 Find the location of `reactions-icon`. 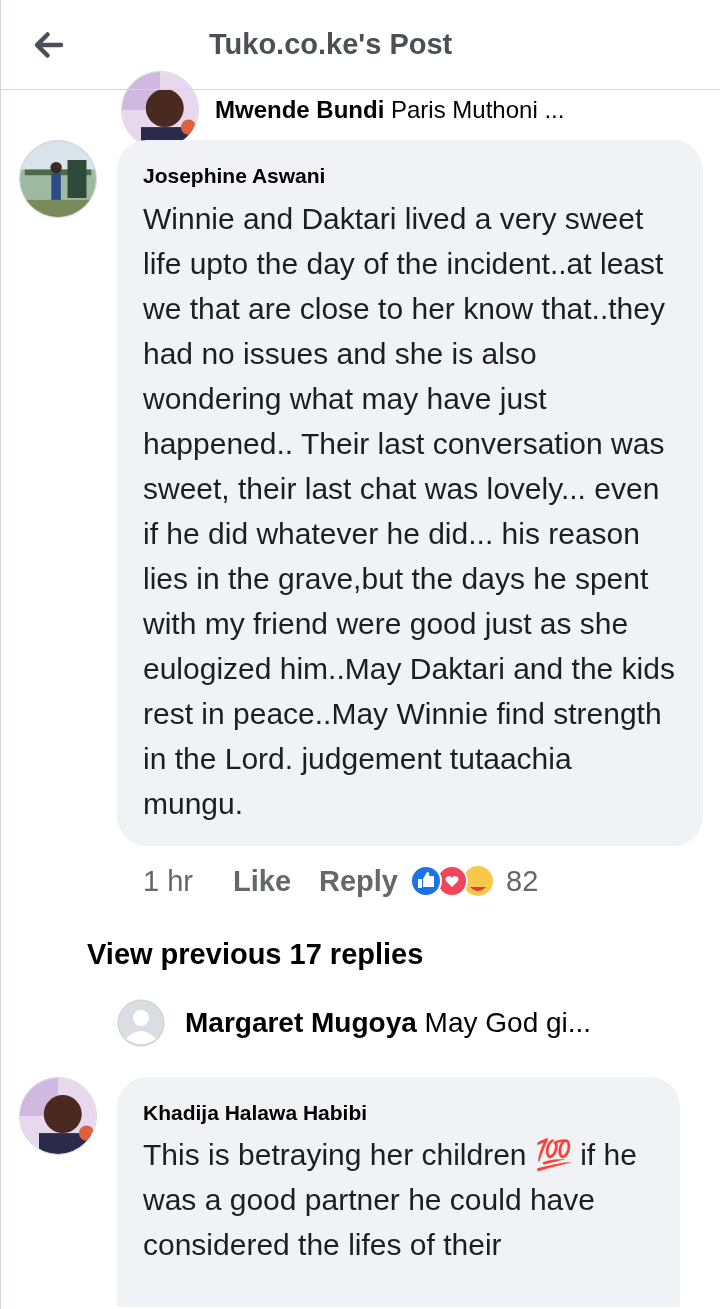

reactions-icon is located at coordinates (452, 881).